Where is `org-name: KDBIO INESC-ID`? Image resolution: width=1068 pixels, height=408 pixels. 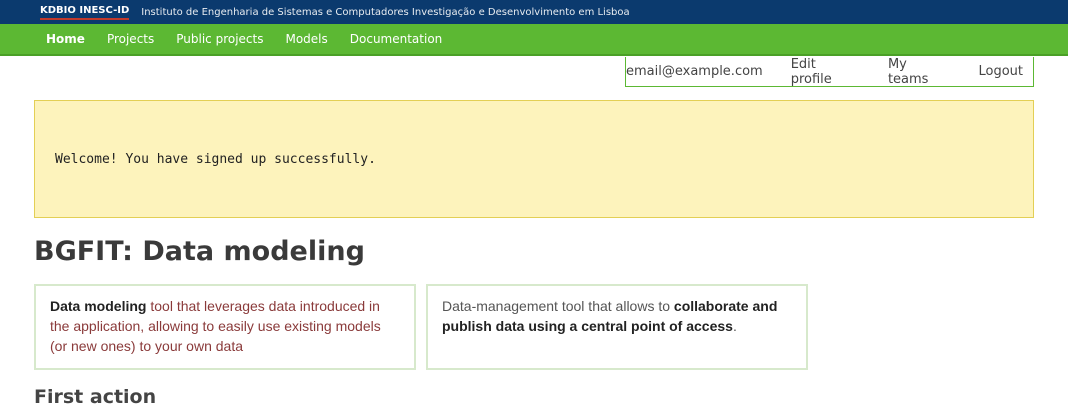 org-name: KDBIO INESC-ID is located at coordinates (85, 12).